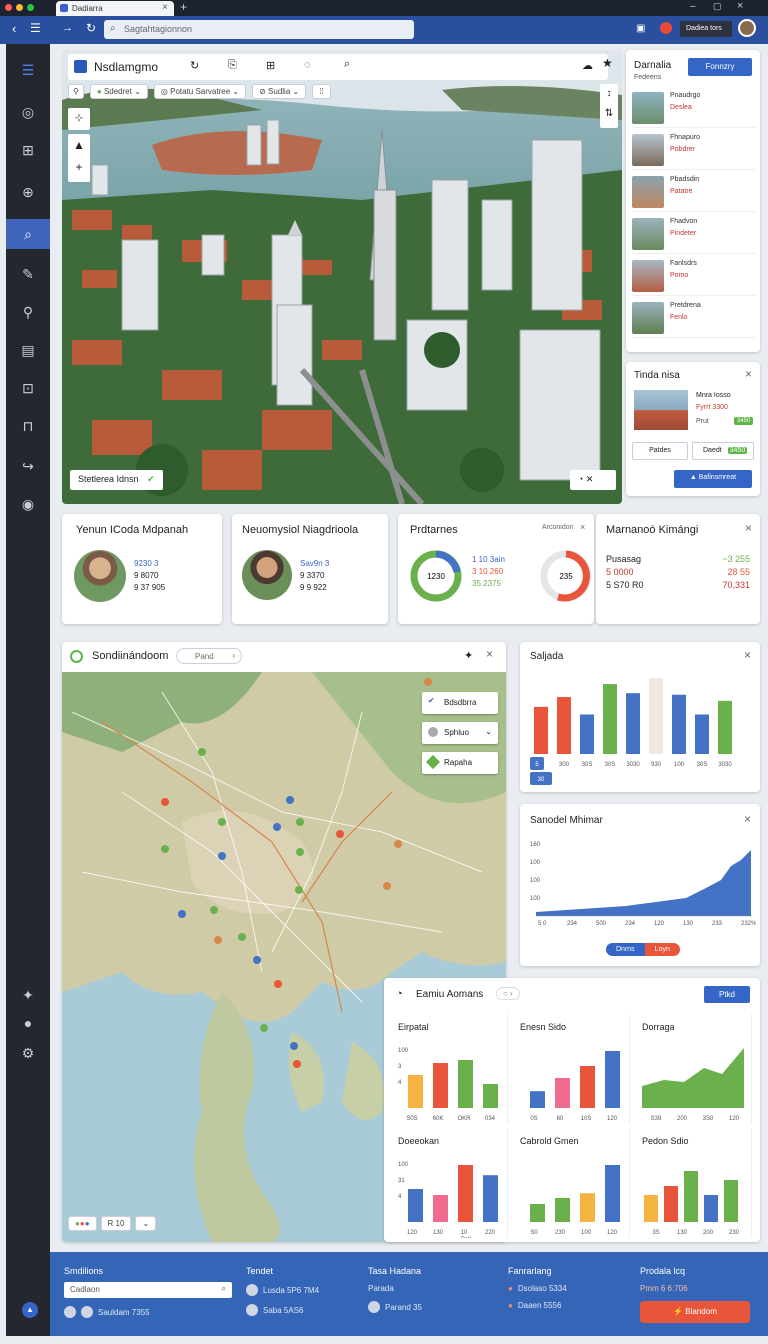 The height and width of the screenshot is (1344, 768). What do you see at coordinates (19, 7) in the screenshot?
I see `minimize-window-icon` at bounding box center [19, 7].